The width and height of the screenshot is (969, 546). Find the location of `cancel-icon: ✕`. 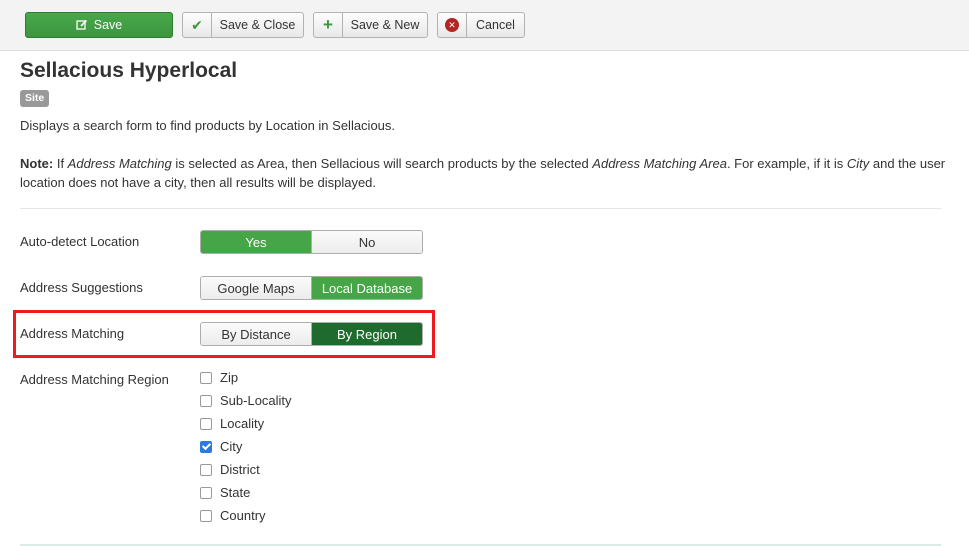

cancel-icon: ✕ is located at coordinates (452, 25).